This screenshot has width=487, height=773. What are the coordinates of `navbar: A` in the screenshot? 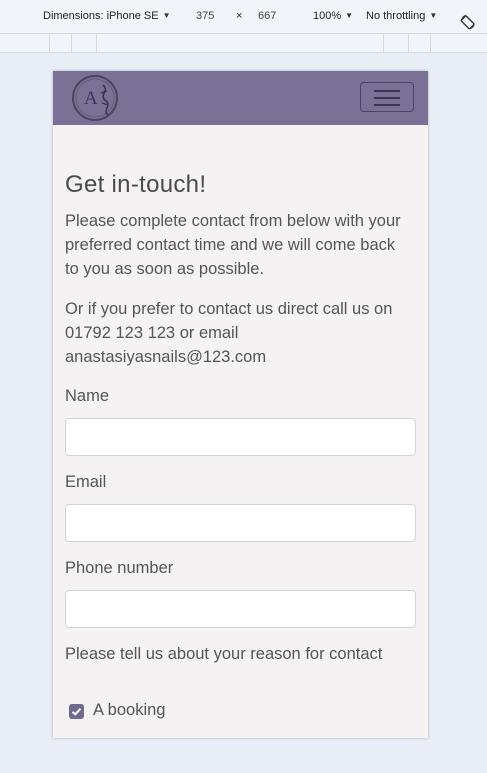 It's located at (240, 98).